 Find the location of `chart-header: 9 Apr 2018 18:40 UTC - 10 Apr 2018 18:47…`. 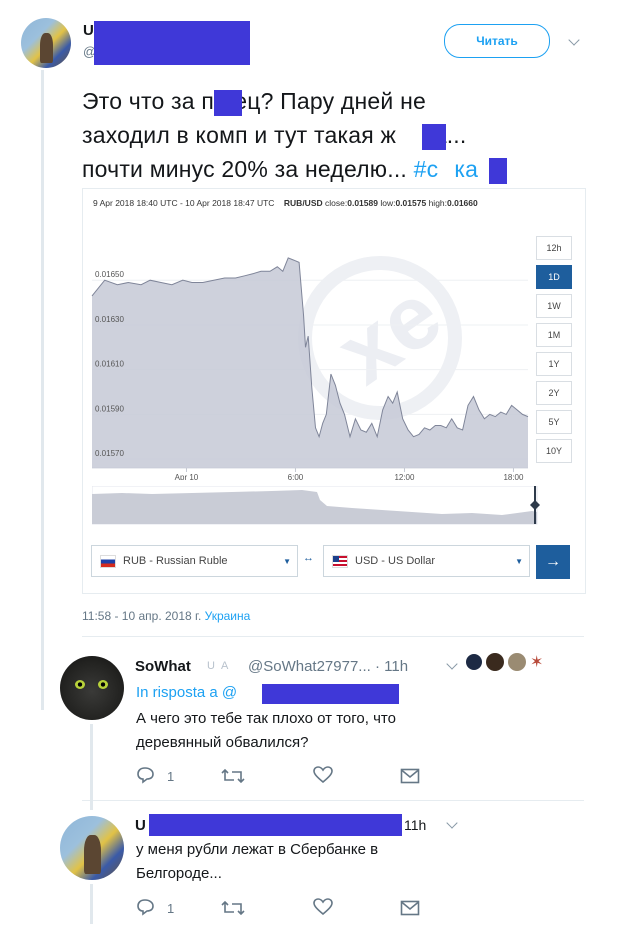

chart-header: 9 Apr 2018 18:40 UTC - 10 Apr 2018 18:47… is located at coordinates (285, 203).